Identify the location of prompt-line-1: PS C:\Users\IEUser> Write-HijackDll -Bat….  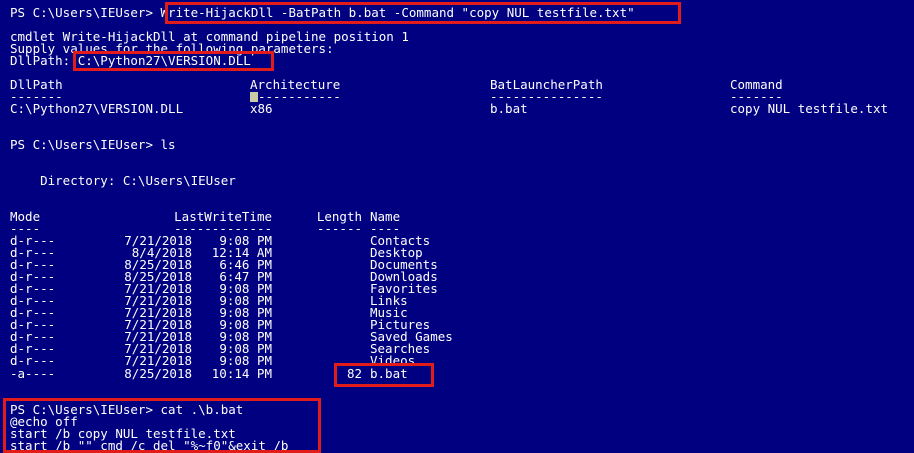
(322, 12).